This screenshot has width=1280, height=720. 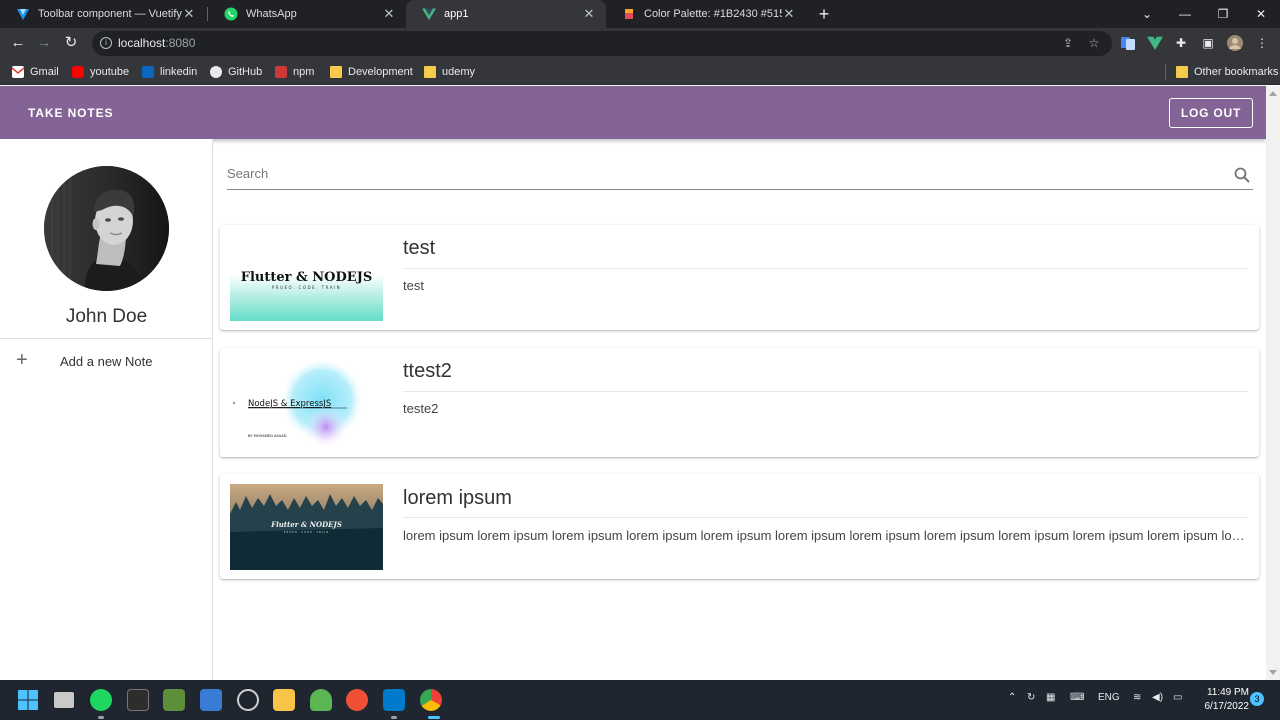 What do you see at coordinates (78, 72) in the screenshot?
I see `youtube-icon` at bounding box center [78, 72].